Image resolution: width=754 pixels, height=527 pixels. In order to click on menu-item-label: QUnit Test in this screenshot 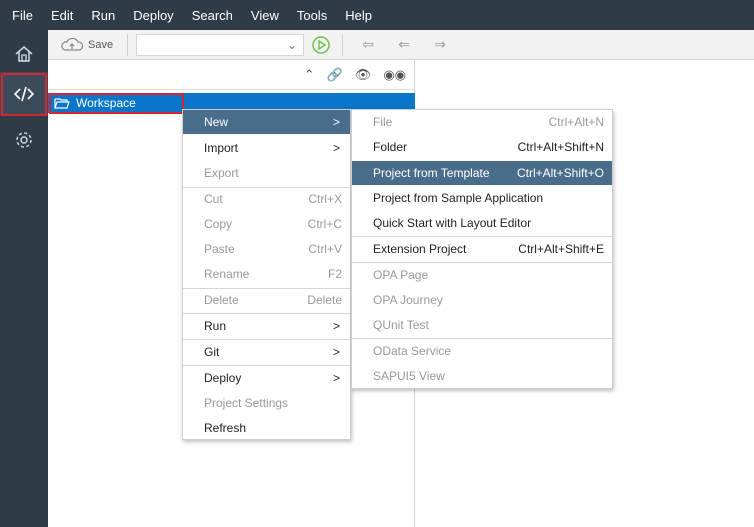, I will do `click(401, 325)`.